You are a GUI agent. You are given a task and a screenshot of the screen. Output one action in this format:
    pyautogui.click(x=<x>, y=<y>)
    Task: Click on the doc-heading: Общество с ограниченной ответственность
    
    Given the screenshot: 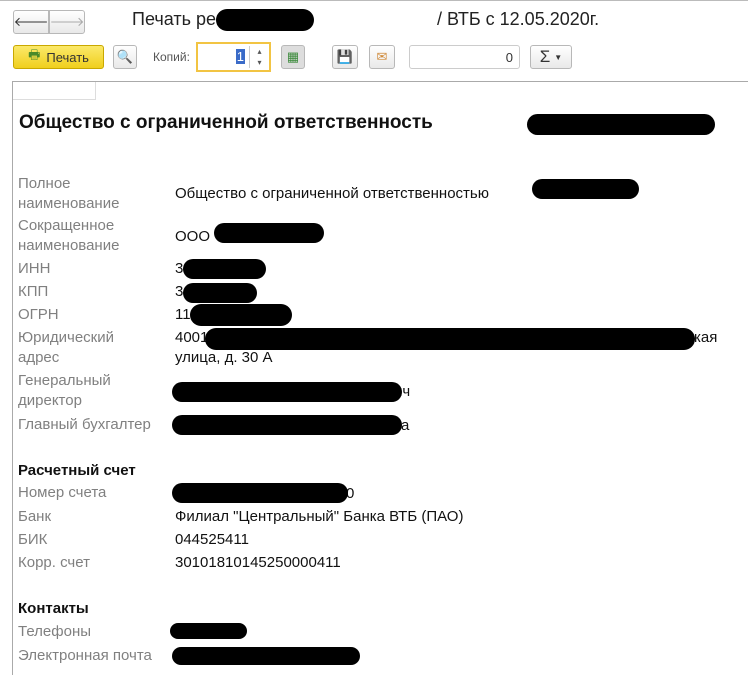 What is the action you would take?
    pyautogui.click(x=226, y=122)
    